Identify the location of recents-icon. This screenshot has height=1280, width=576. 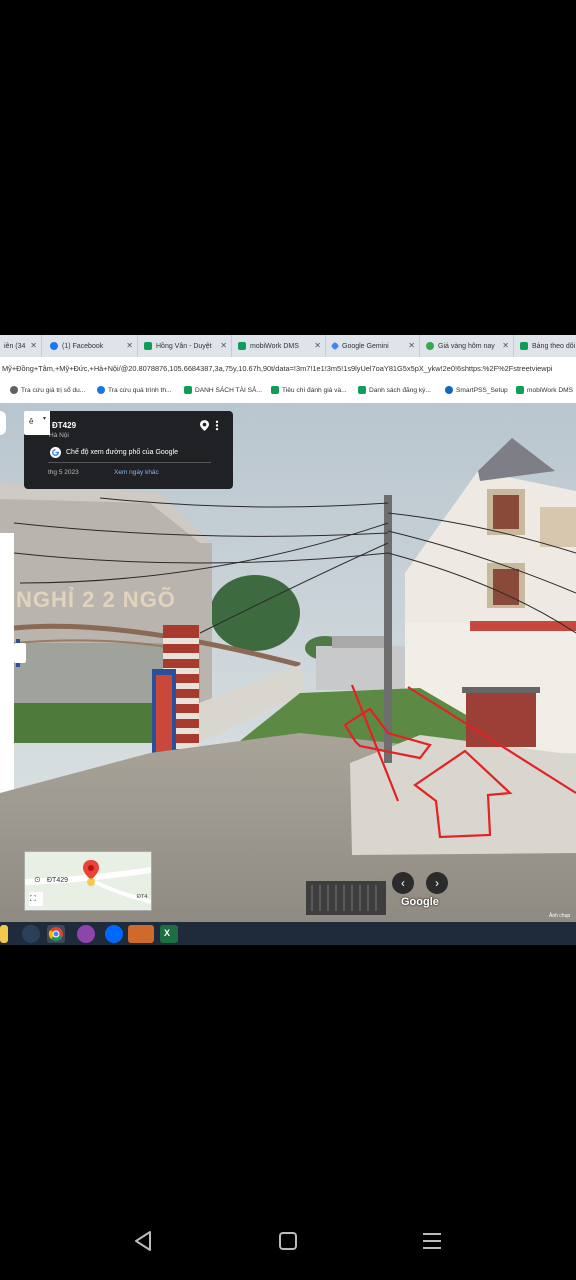
(432, 1241).